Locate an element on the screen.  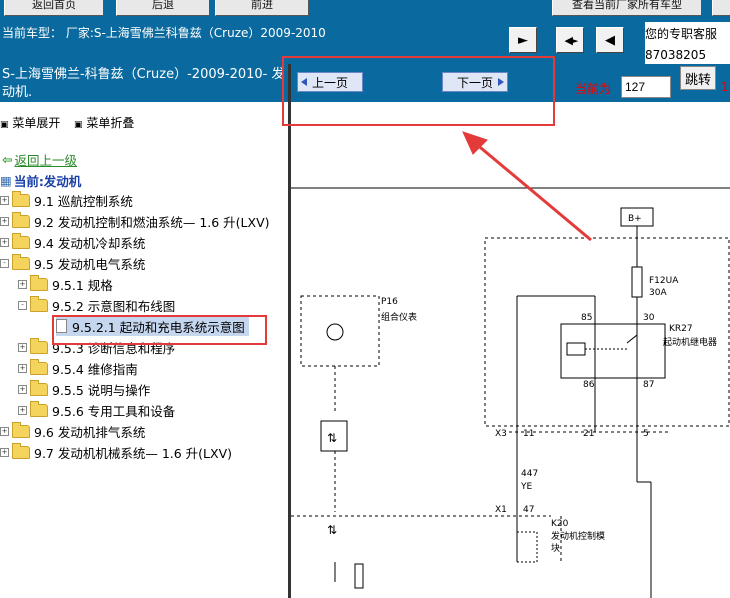
tree-item: + 9.1 巡航控制系统 is located at coordinates (66, 200).